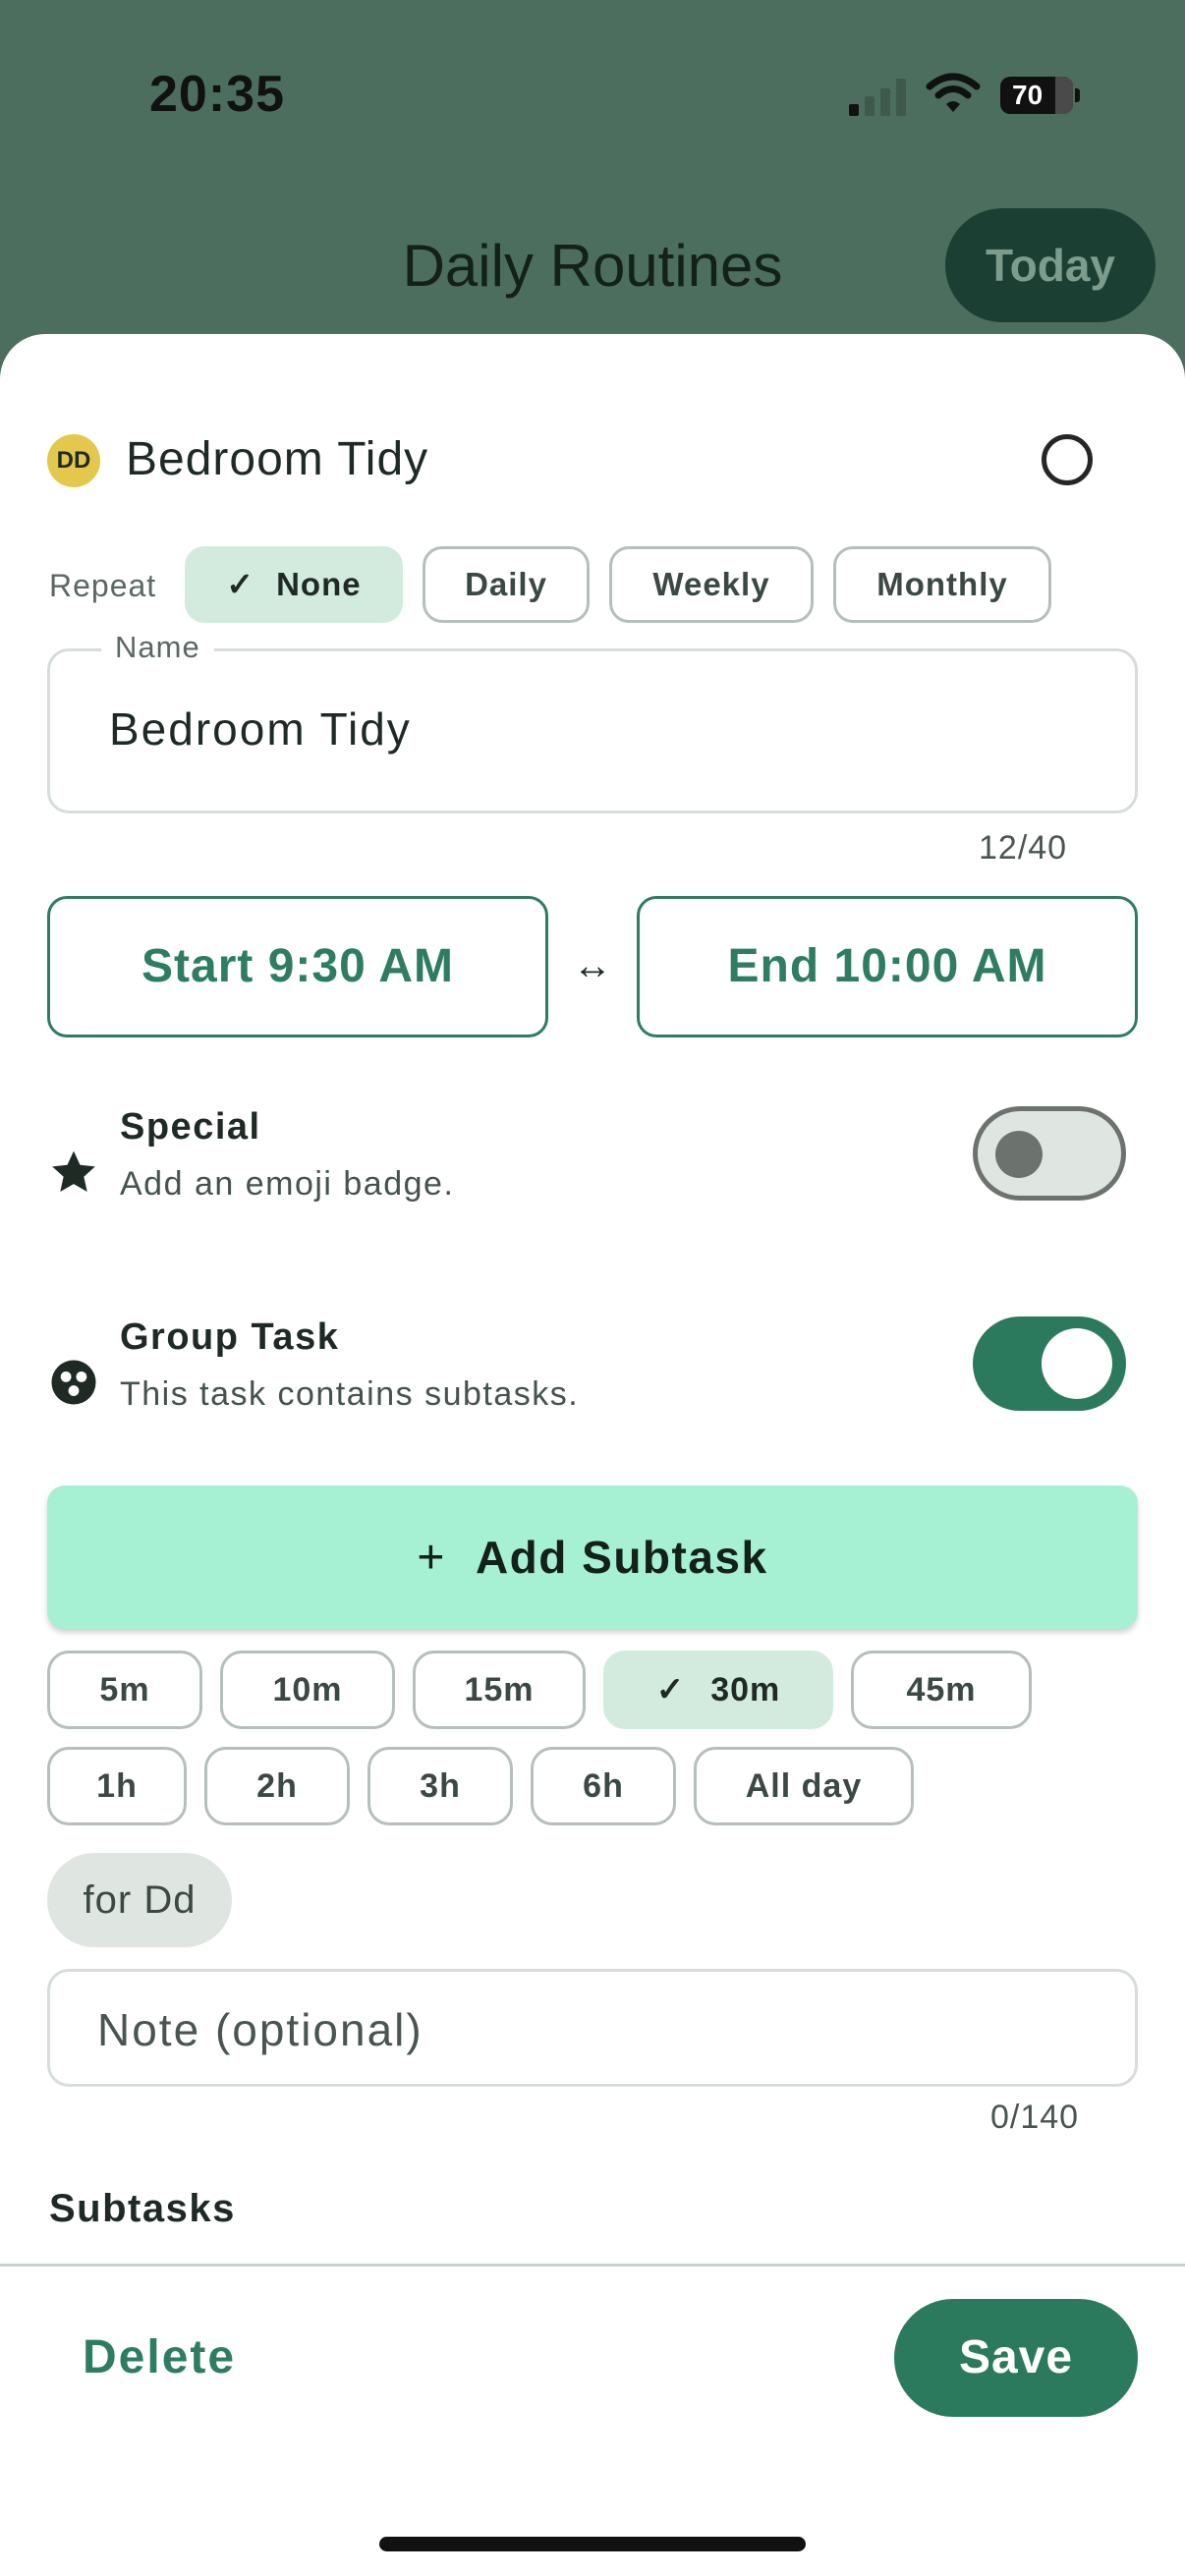  What do you see at coordinates (746, 1689) in the screenshot?
I see `duration-chip-label: 30m` at bounding box center [746, 1689].